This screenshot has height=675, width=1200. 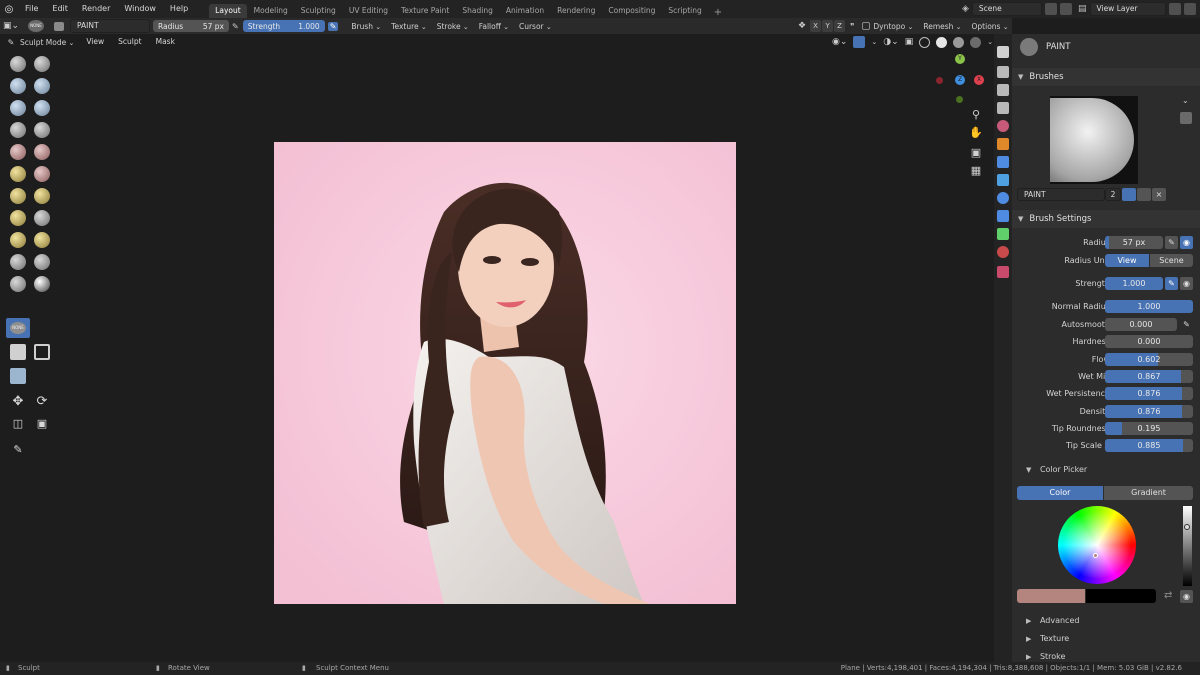 I want to click on new-scene-icon, so click(x=1050, y=9).